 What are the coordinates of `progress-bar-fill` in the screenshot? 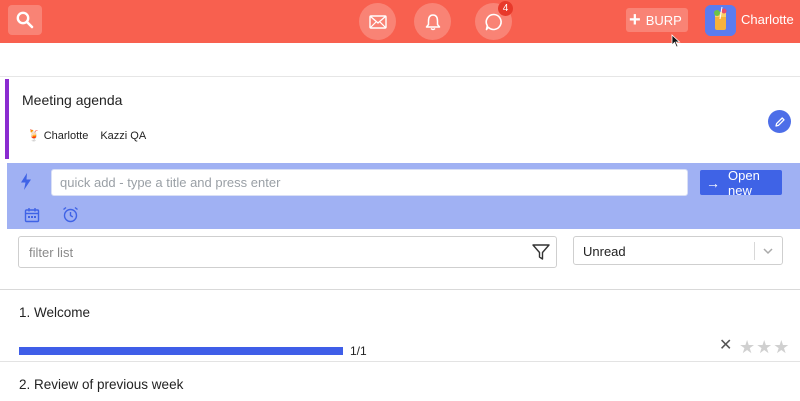 It's located at (181, 351).